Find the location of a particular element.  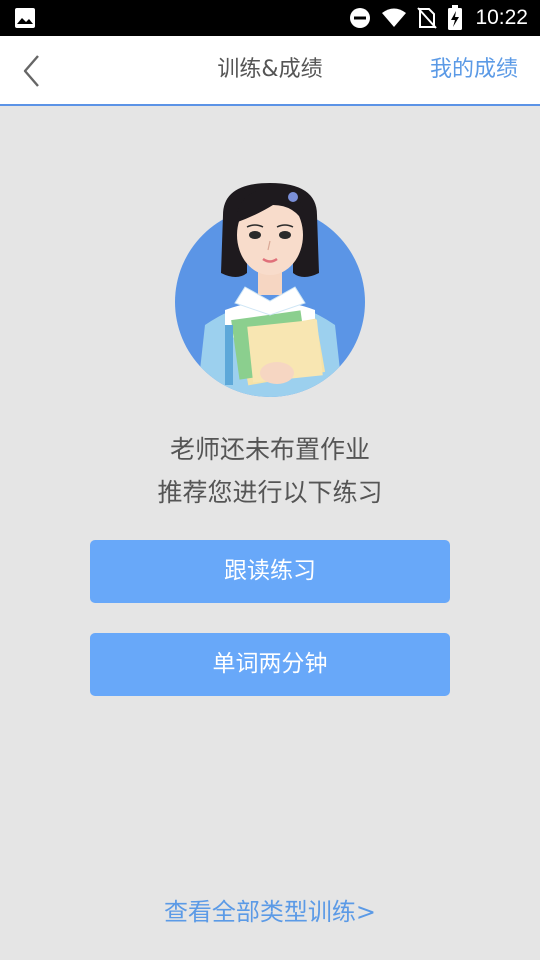

follow-reading-button: 跟读练习 is located at coordinates (270, 571).